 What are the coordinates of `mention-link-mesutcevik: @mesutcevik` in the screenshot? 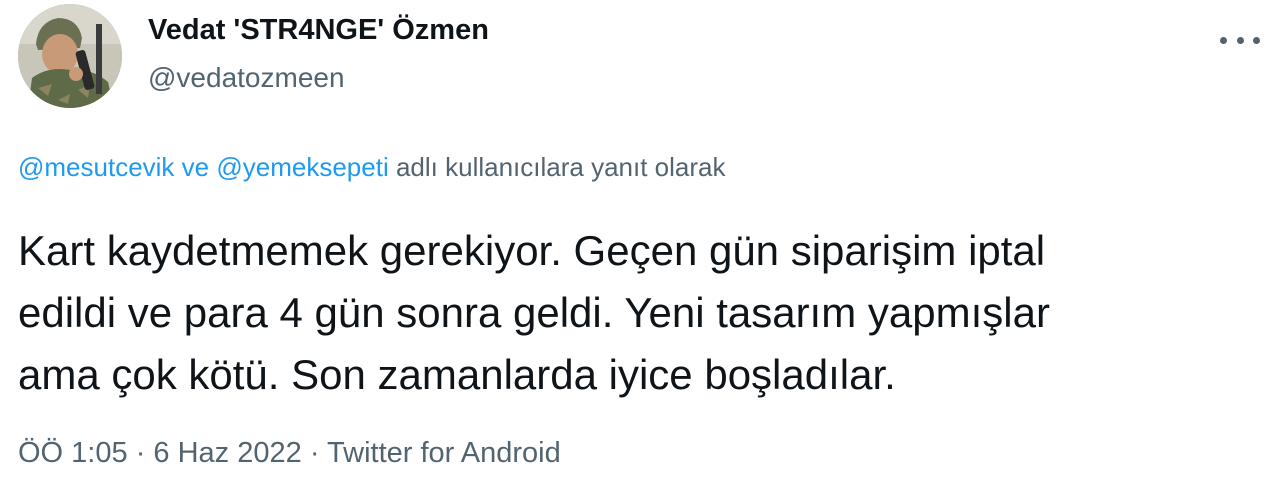 It's located at (96, 167).